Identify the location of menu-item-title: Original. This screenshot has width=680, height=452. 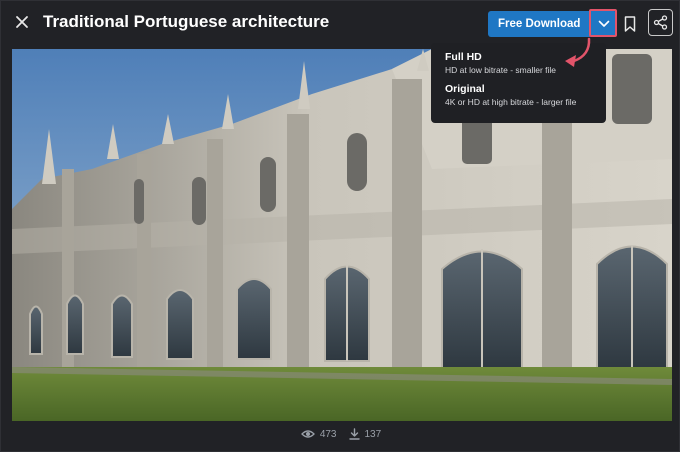
(465, 89).